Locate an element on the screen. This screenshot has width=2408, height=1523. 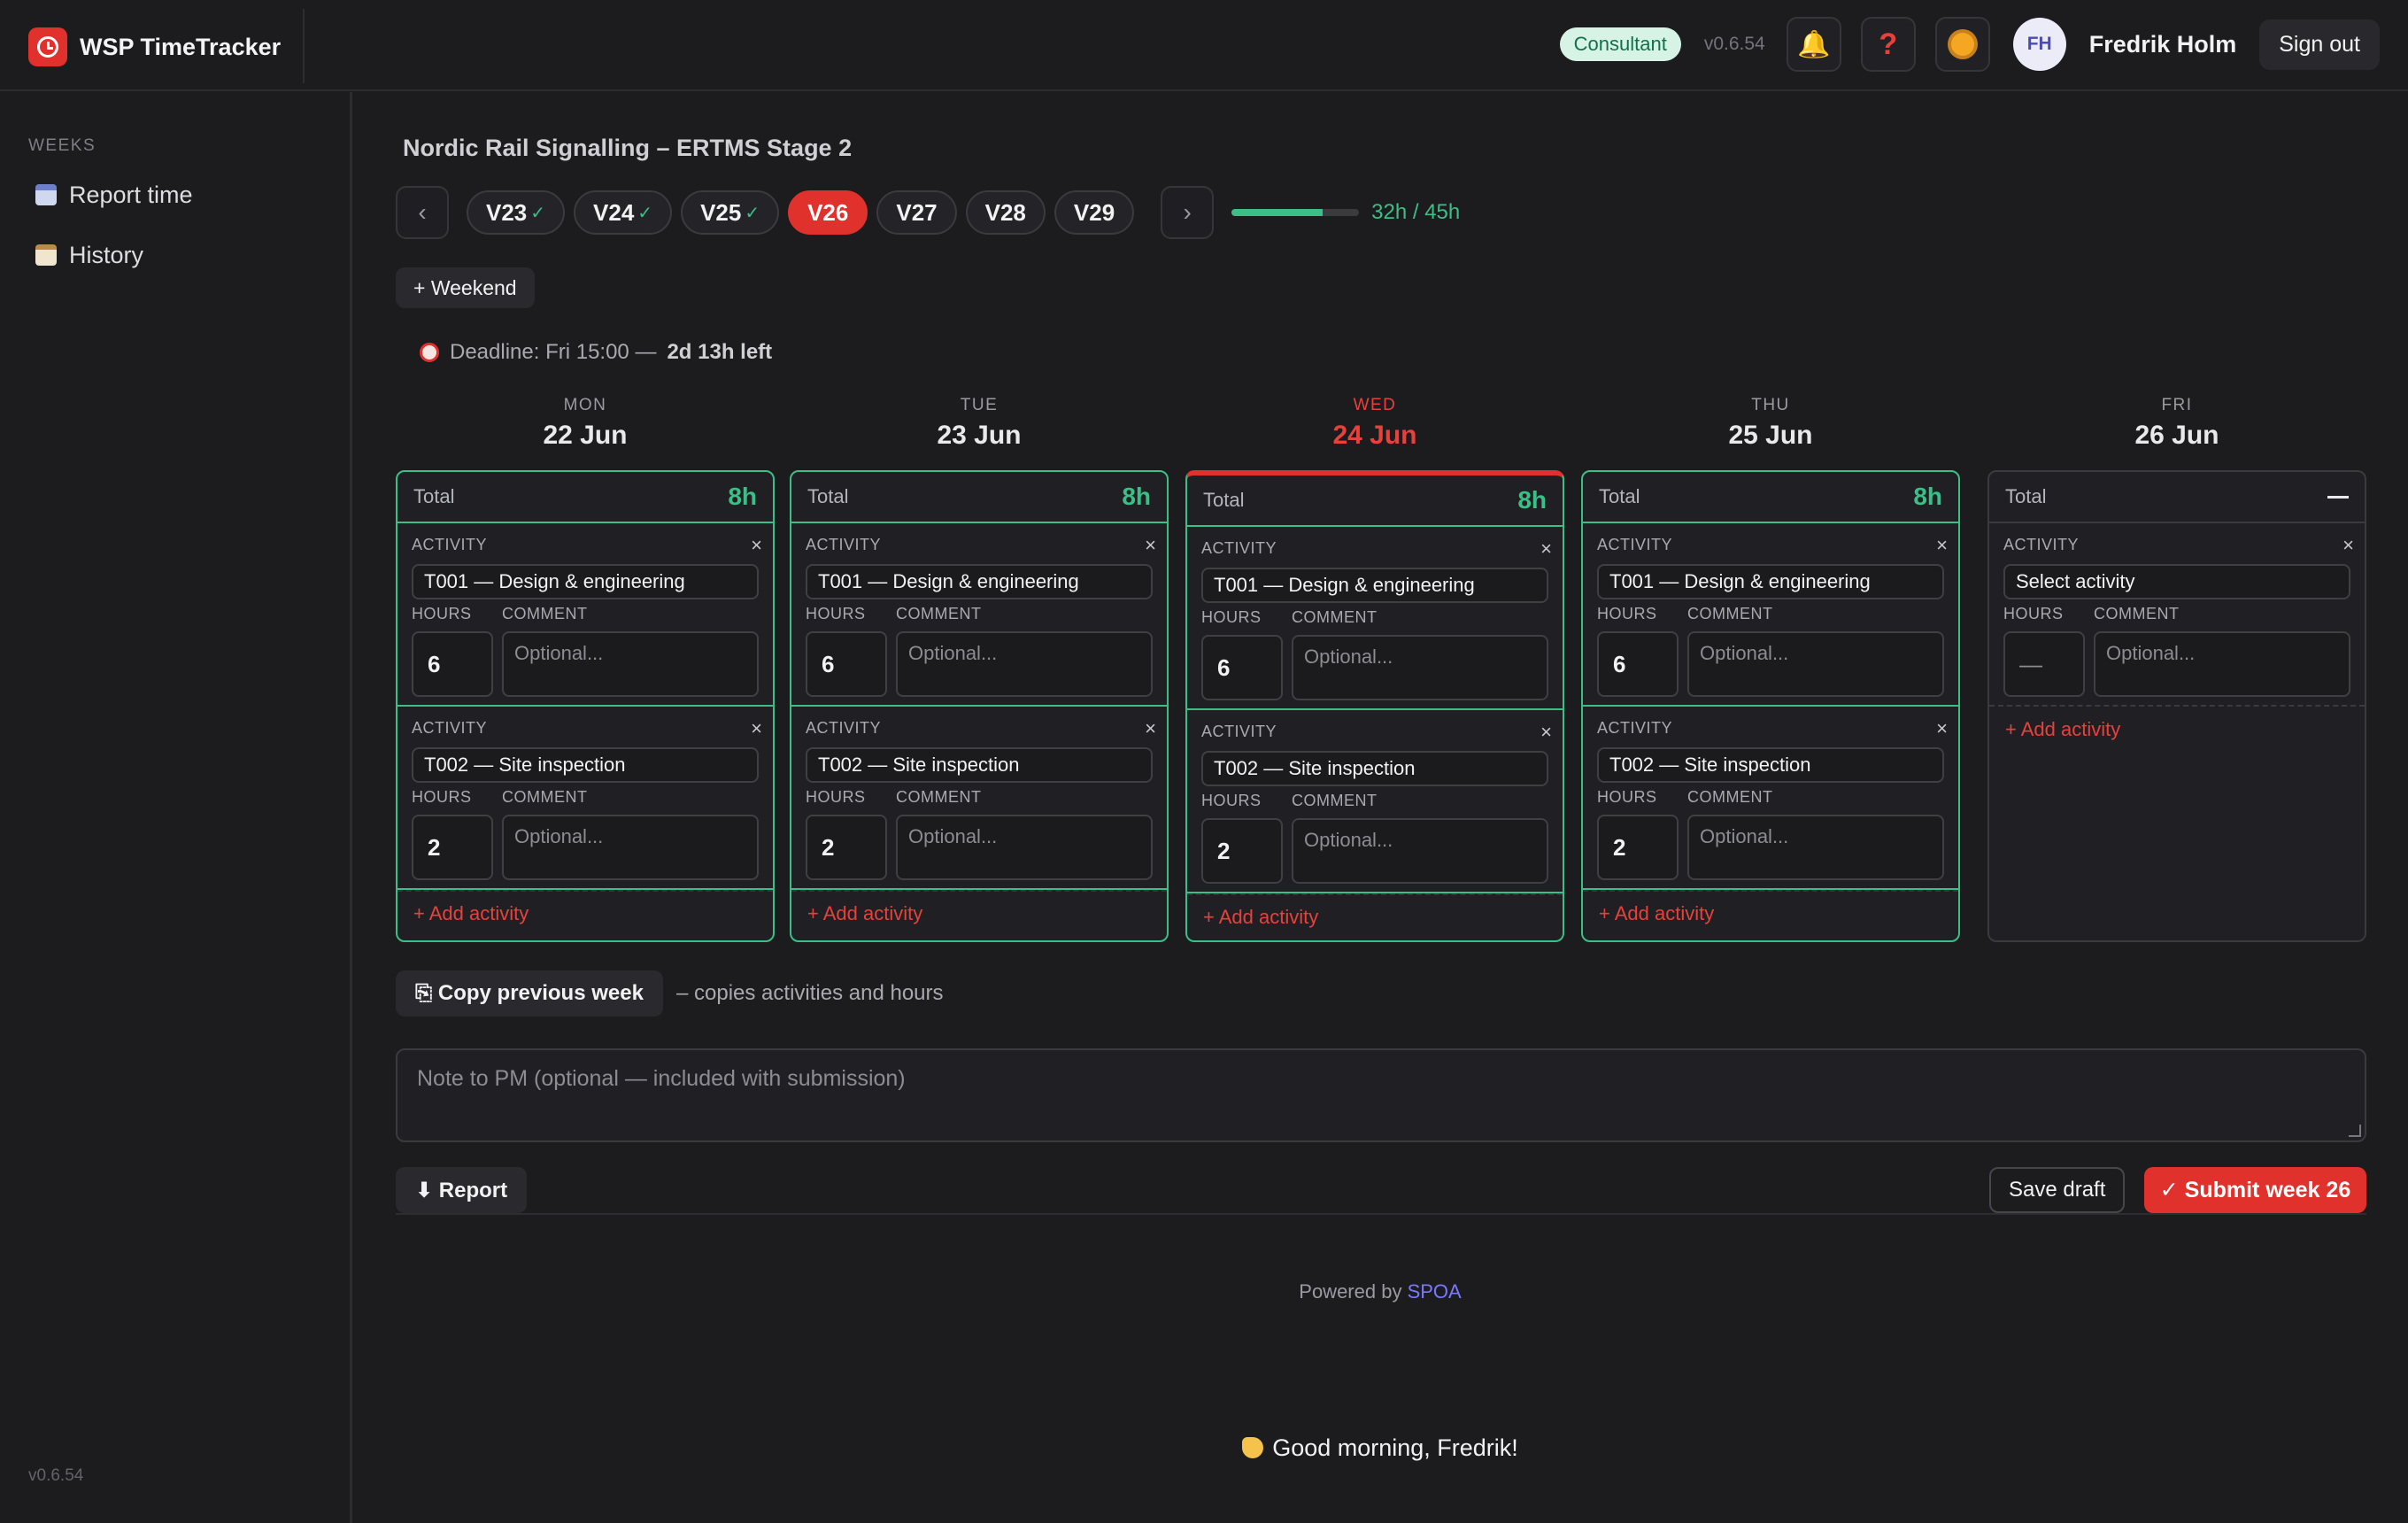
help-button: ? is located at coordinates (1888, 44).